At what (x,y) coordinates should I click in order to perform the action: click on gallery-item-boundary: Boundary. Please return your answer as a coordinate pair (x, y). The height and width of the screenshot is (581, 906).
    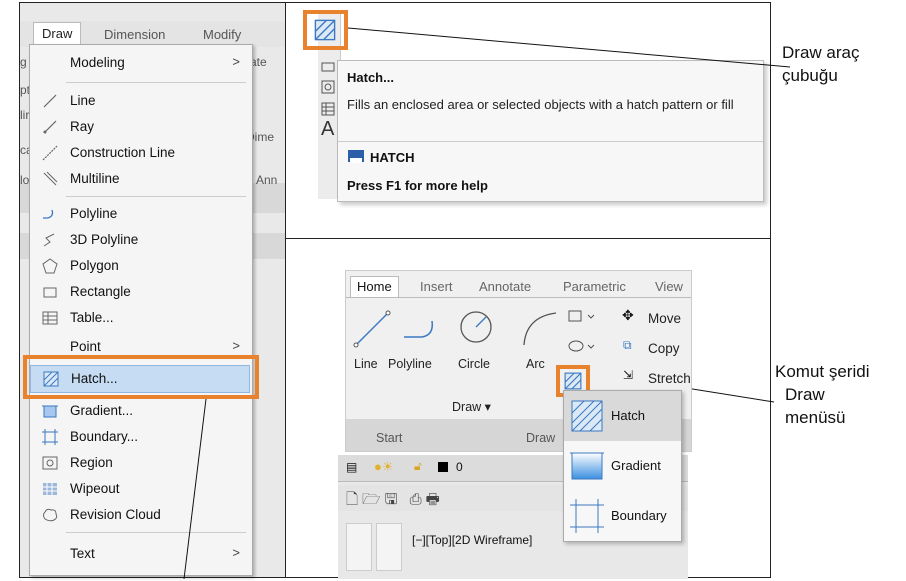
    Looking at the image, I should click on (622, 516).